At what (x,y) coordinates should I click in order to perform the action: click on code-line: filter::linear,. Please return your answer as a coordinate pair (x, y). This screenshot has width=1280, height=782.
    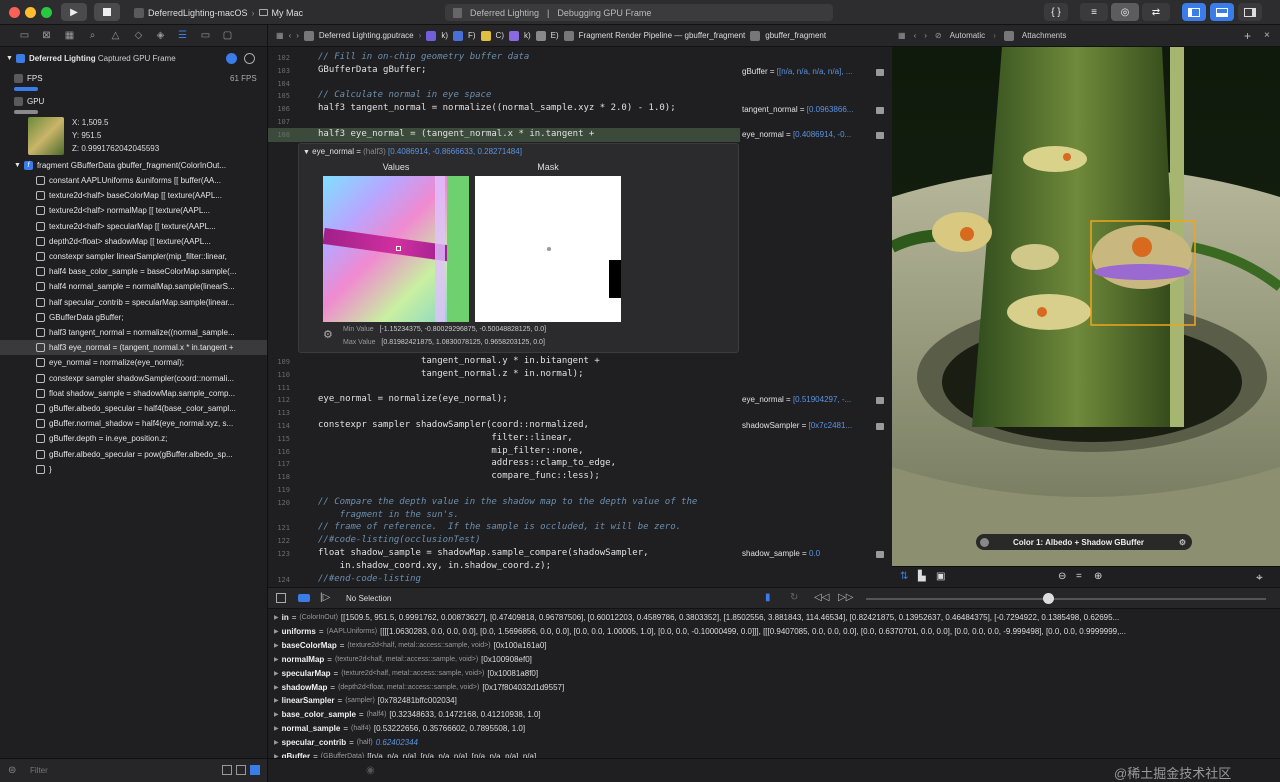
    Looking at the image, I should click on (445, 438).